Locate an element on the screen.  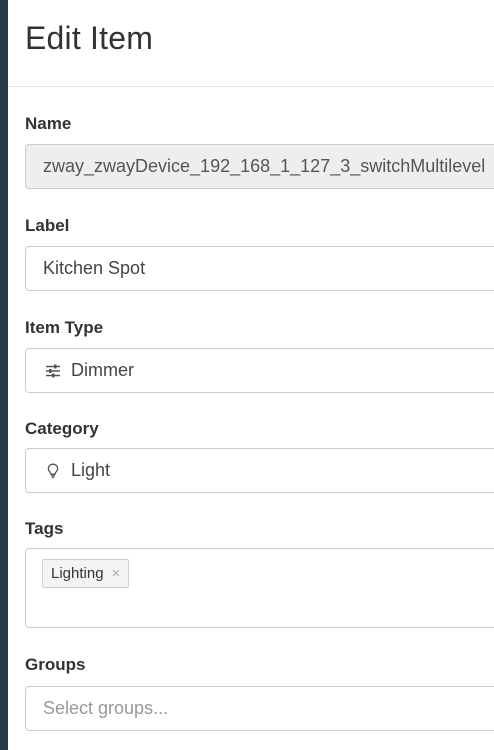
page-backdrop is located at coordinates (4, 375).